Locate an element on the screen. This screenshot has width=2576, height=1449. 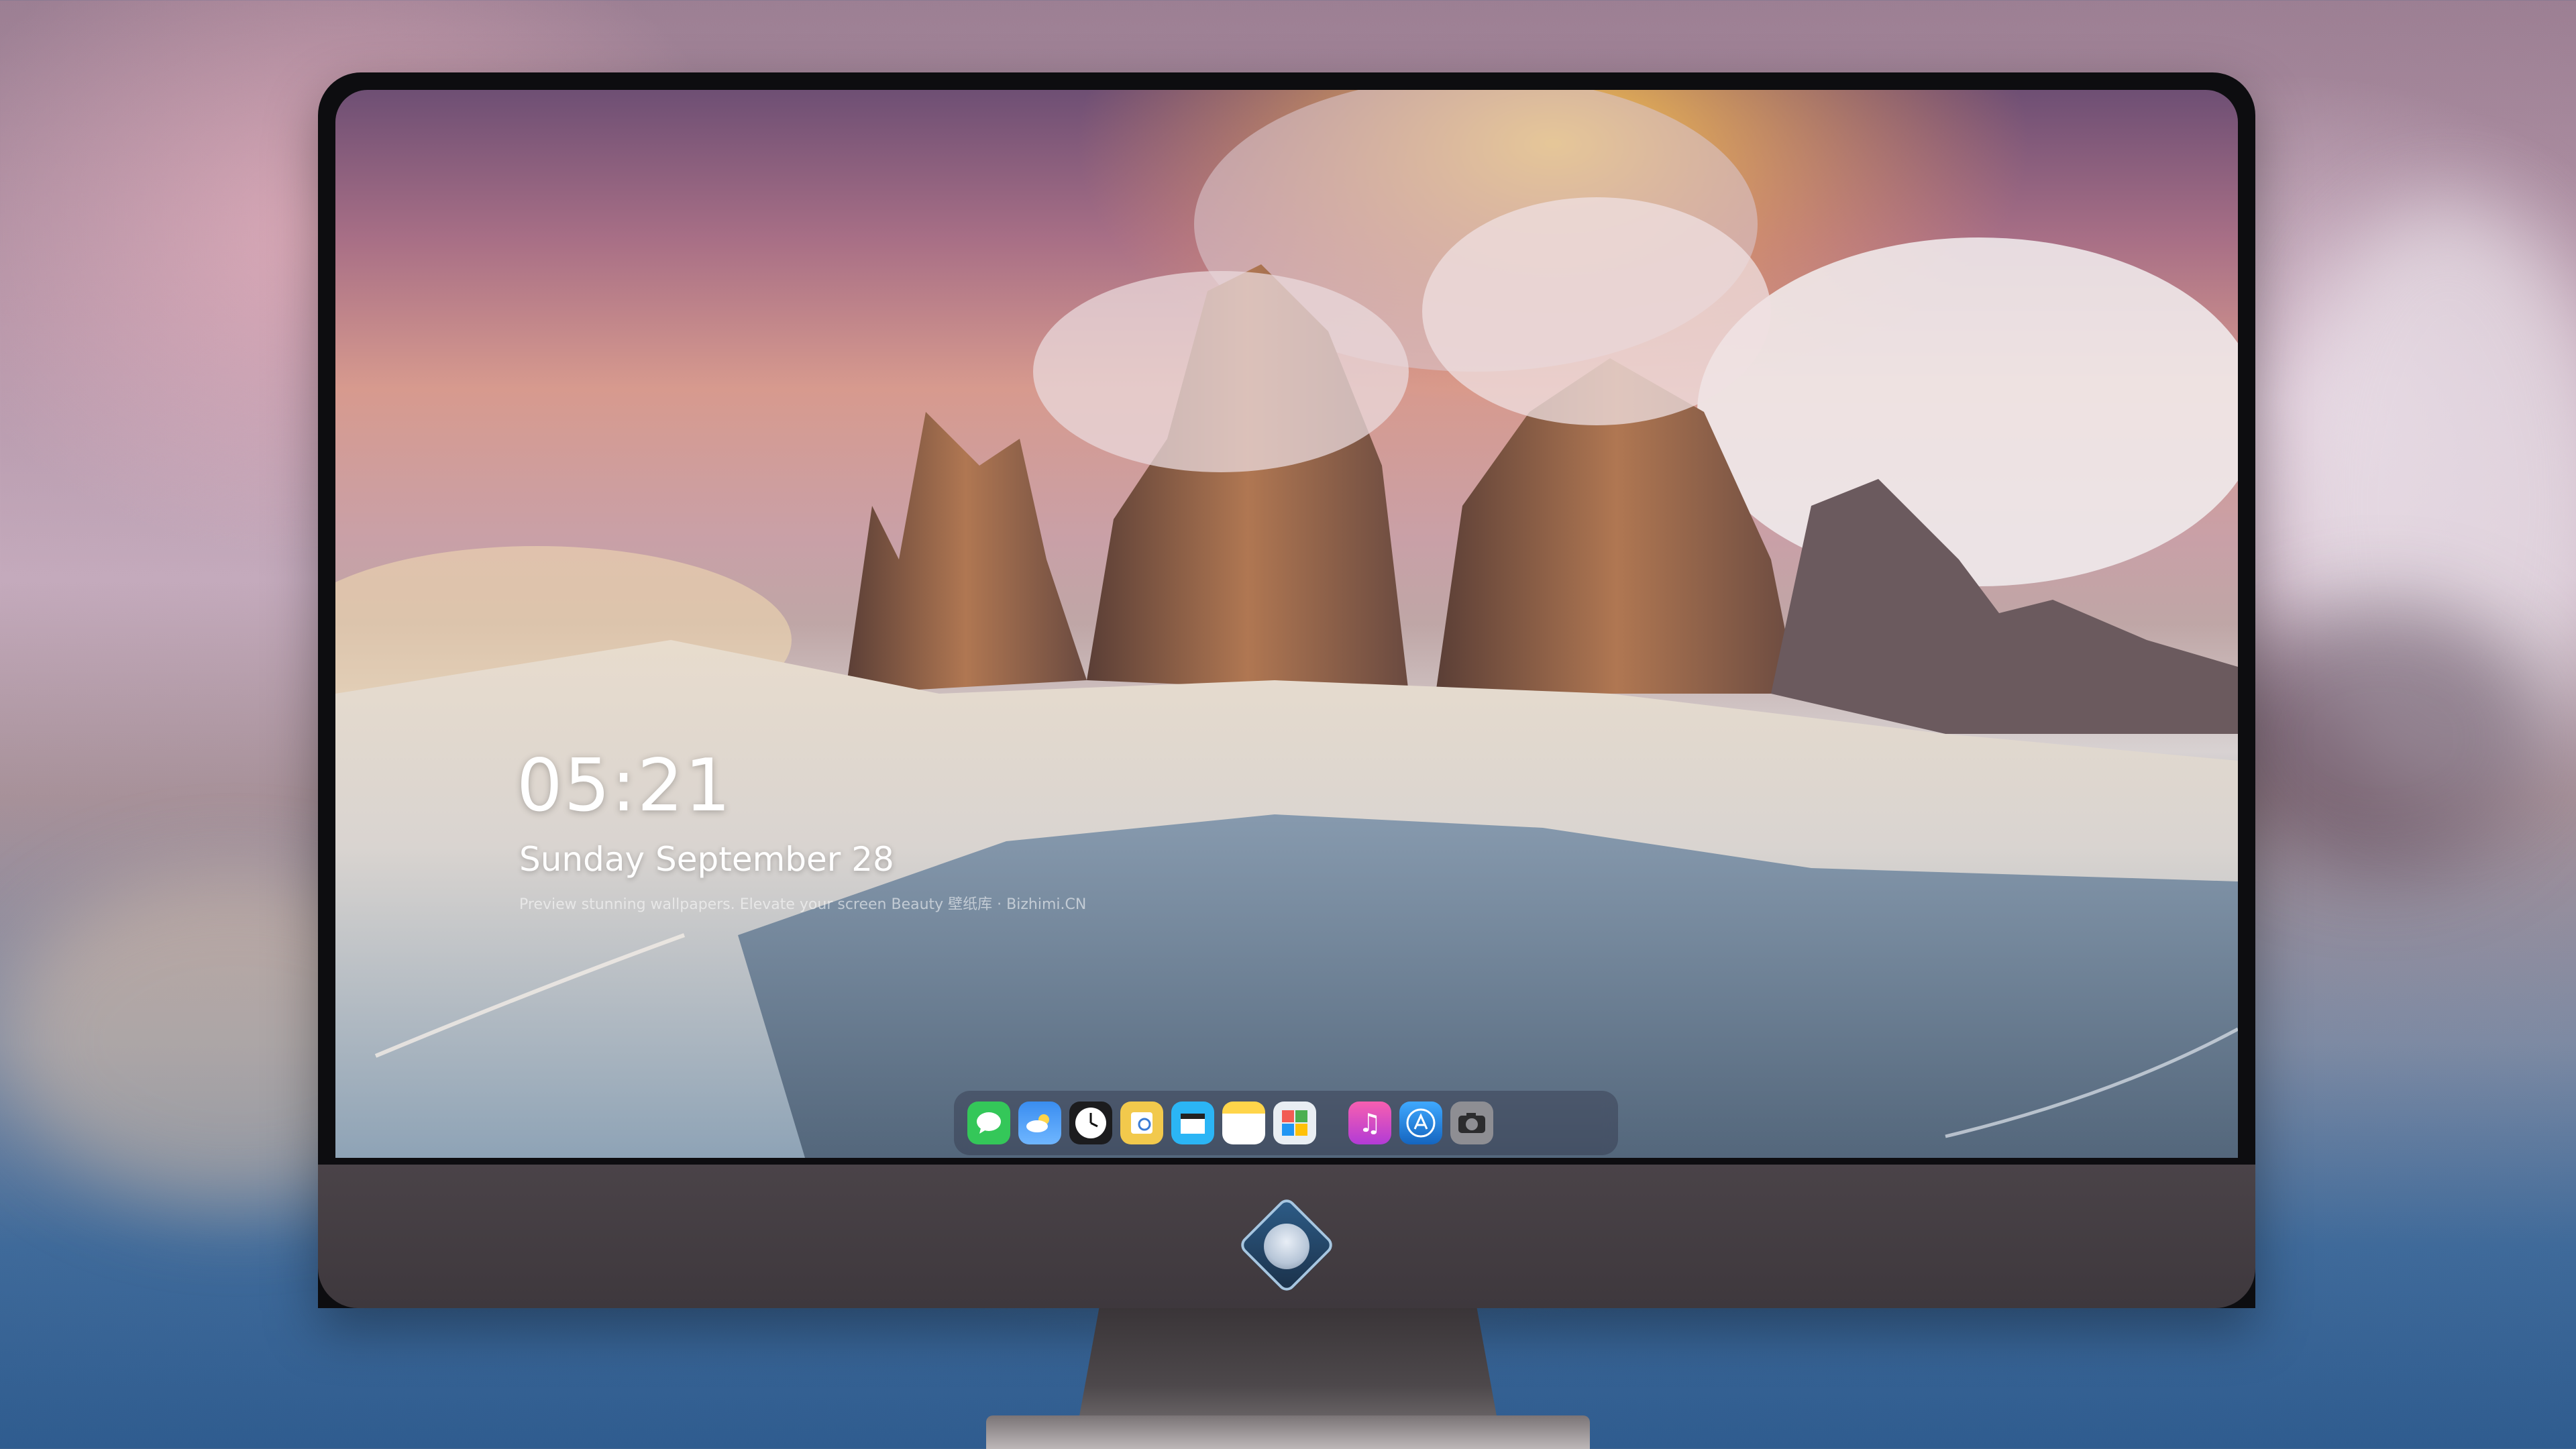
background-blur is located at coordinates (2381, 738).